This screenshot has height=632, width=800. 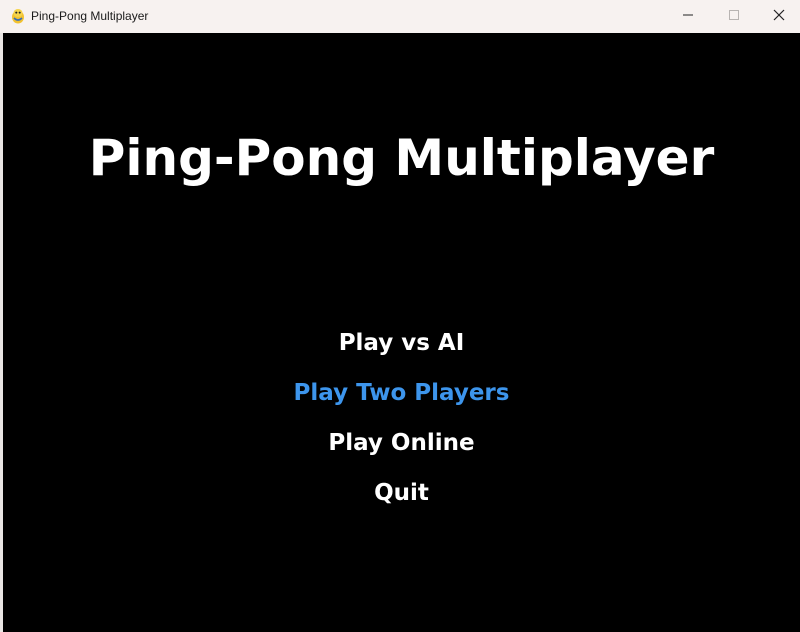 I want to click on close-button, so click(x=778, y=16).